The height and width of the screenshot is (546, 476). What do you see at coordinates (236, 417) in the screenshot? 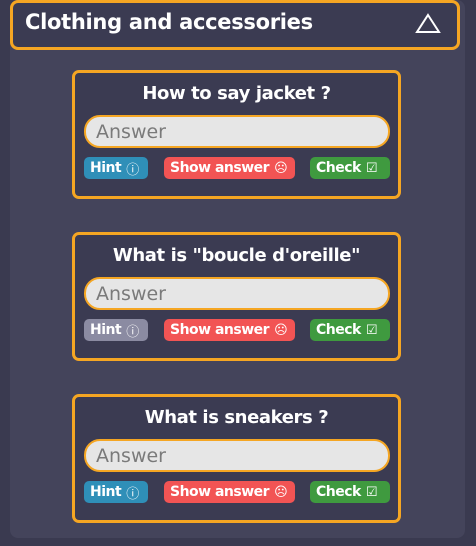
I see `question-text: What is sneakers ?` at bounding box center [236, 417].